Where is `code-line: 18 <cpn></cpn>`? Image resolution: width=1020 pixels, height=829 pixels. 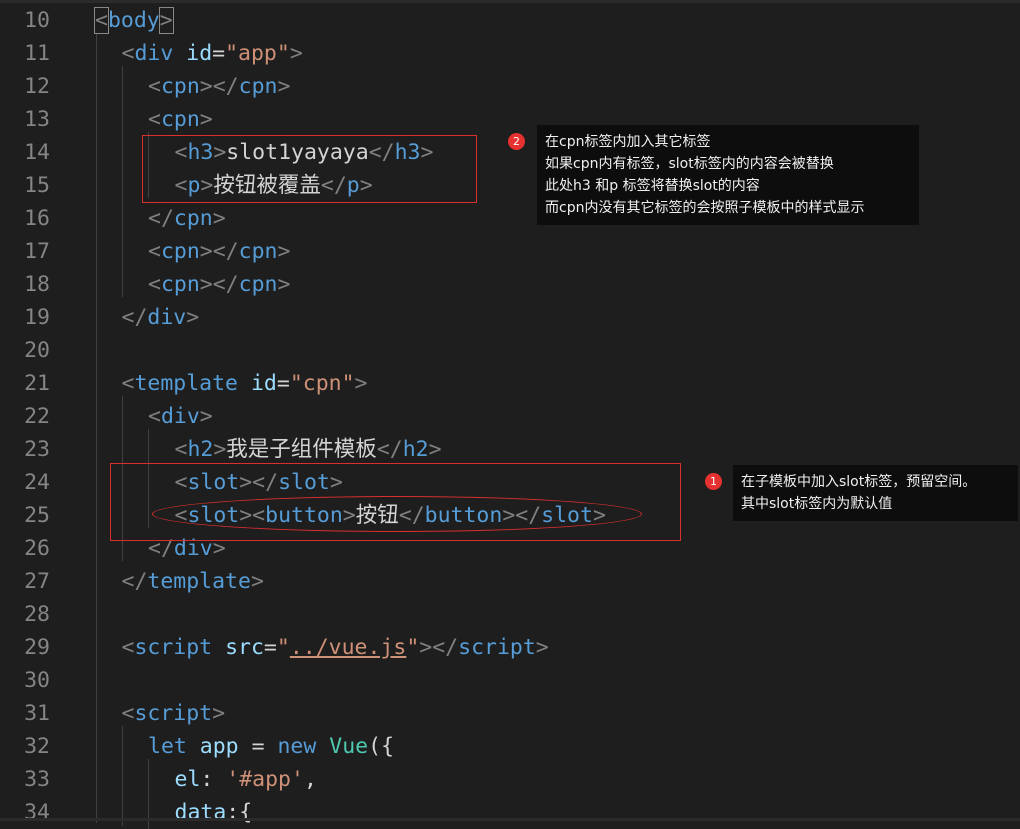 code-line: 18 <cpn></cpn> is located at coordinates (510, 284).